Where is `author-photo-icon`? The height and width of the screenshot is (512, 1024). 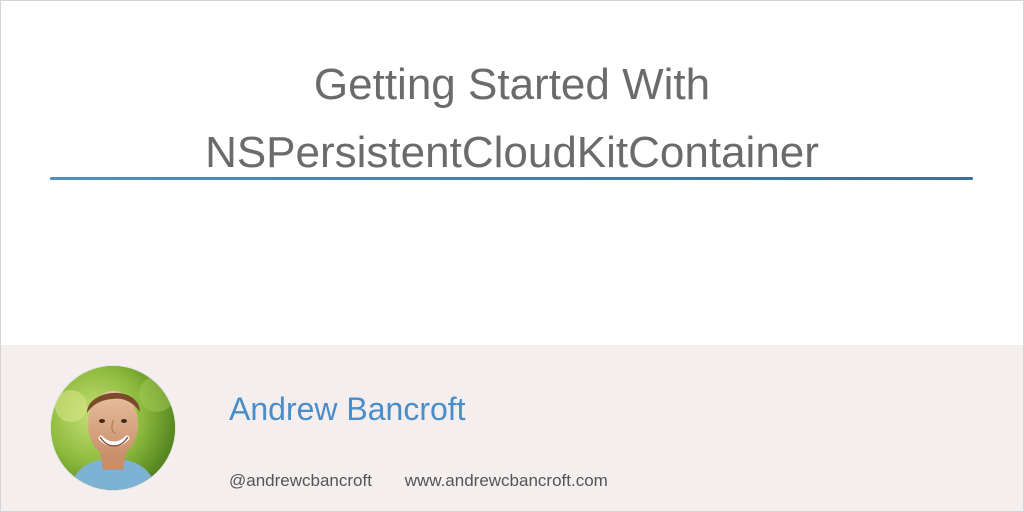 author-photo-icon is located at coordinates (113, 428).